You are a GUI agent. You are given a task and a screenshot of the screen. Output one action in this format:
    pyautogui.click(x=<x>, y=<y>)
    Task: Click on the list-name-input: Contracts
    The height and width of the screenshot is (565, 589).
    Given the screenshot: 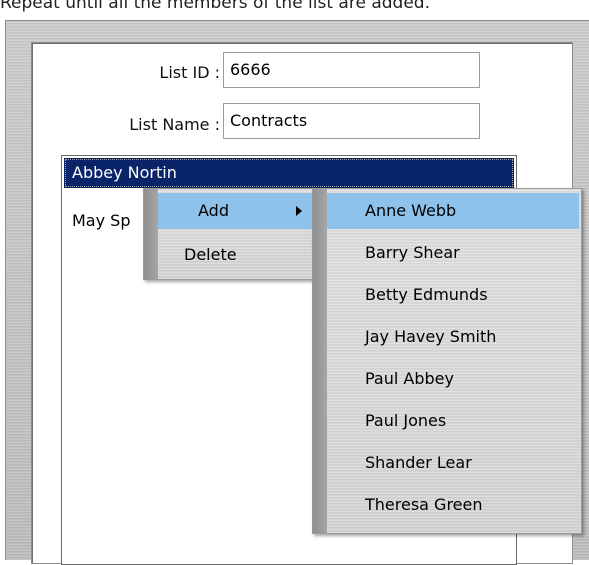 What is the action you would take?
    pyautogui.click(x=351, y=121)
    